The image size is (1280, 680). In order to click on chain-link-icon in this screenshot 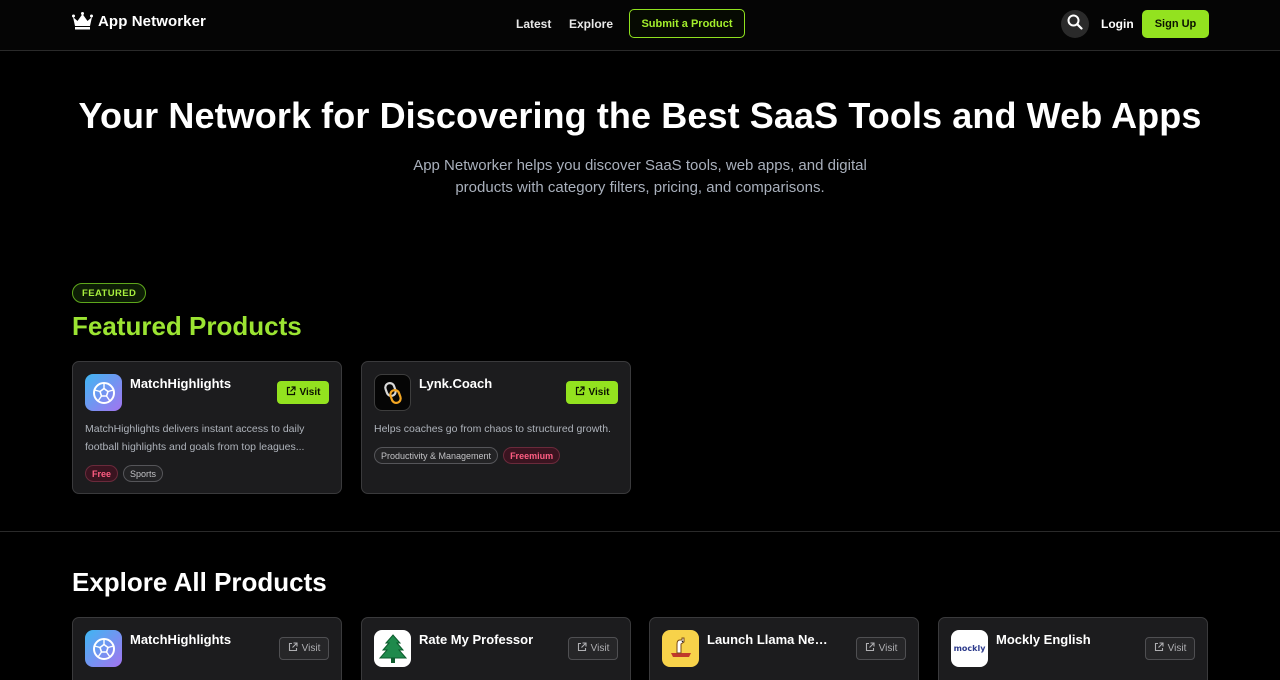, I will do `click(392, 392)`.